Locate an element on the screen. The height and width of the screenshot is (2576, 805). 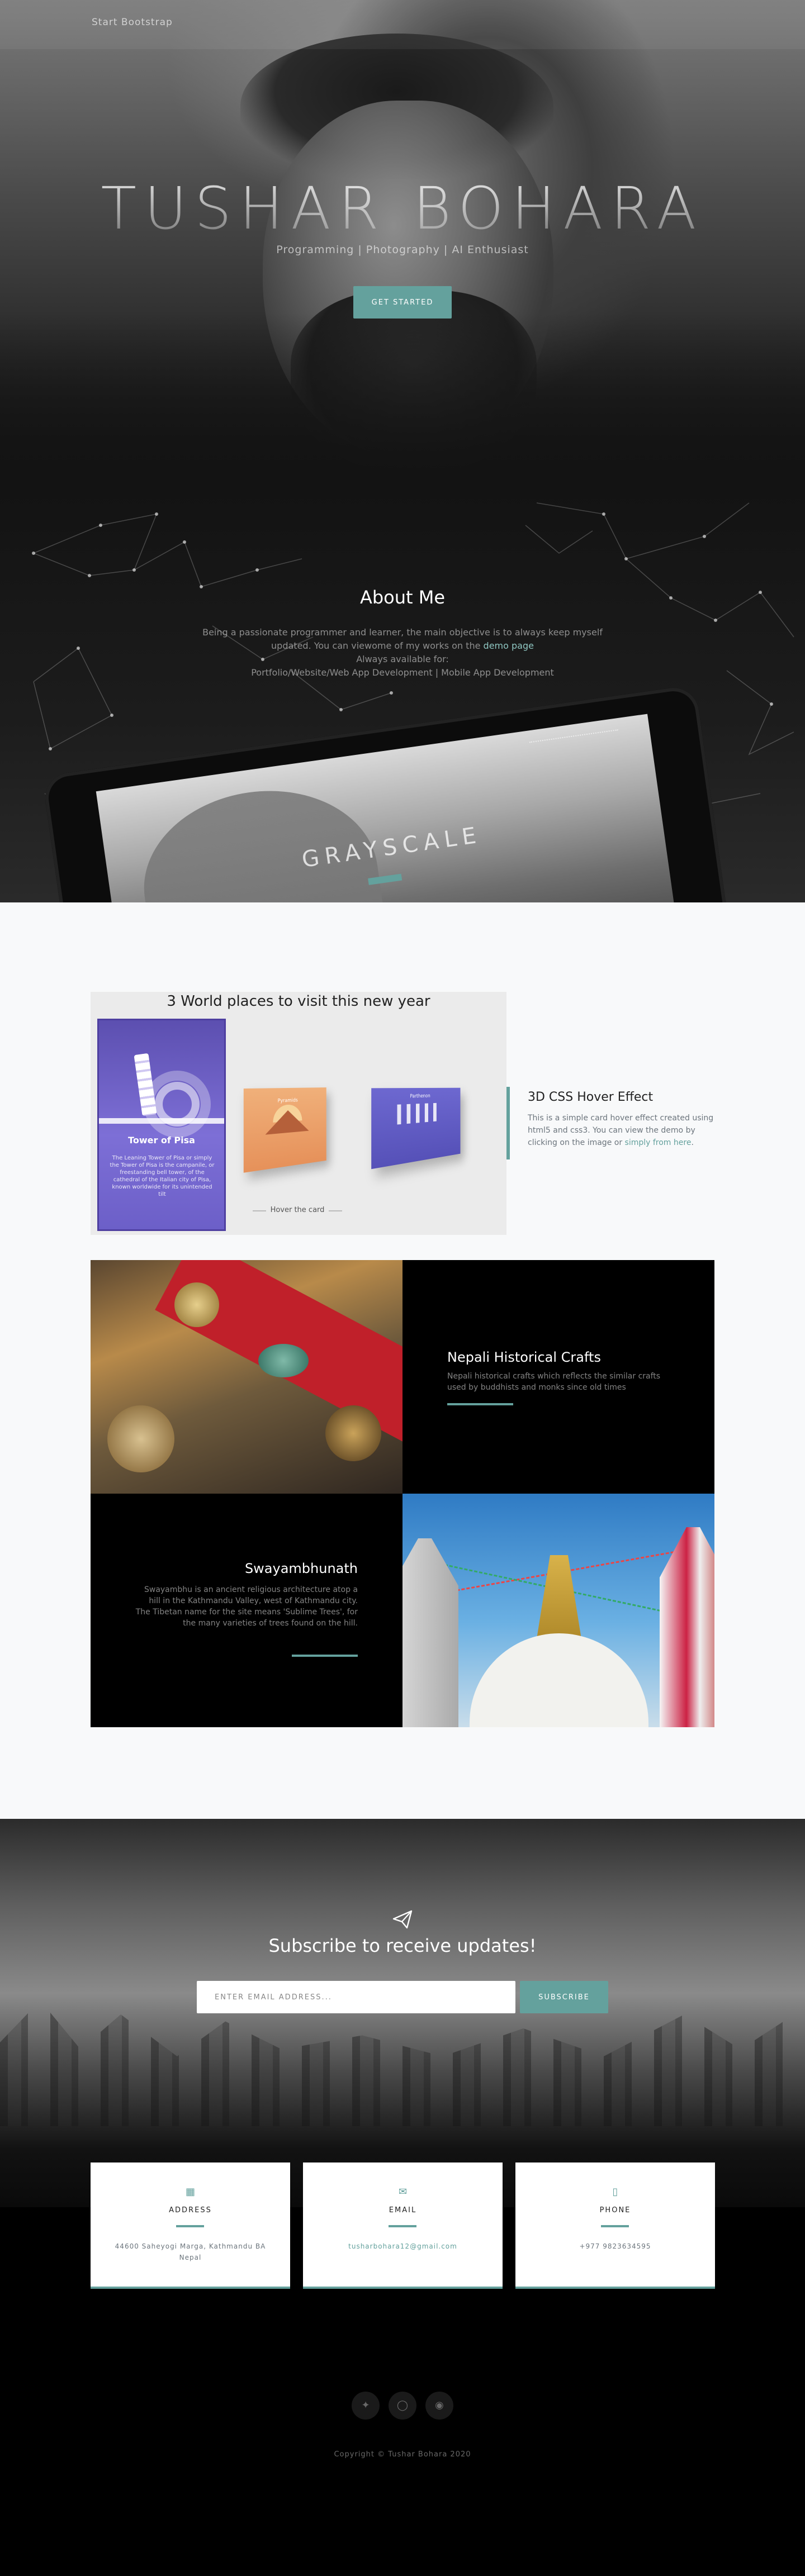
featured-title: 3D CSS Hover Effect is located at coordinates (591, 1097).